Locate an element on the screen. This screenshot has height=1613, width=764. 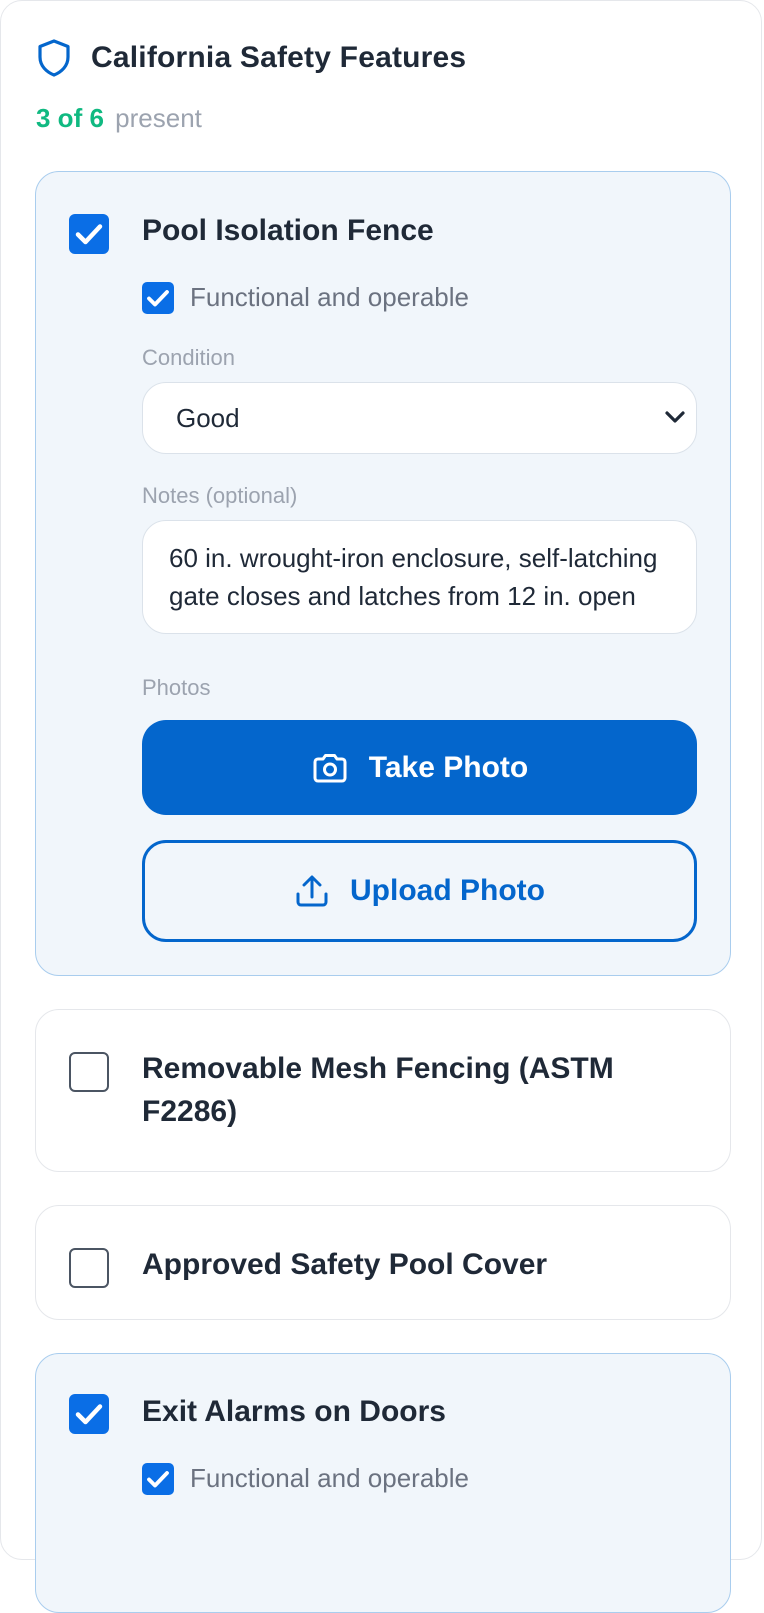
feature-title: Pool Isolation Fence is located at coordinates (288, 230).